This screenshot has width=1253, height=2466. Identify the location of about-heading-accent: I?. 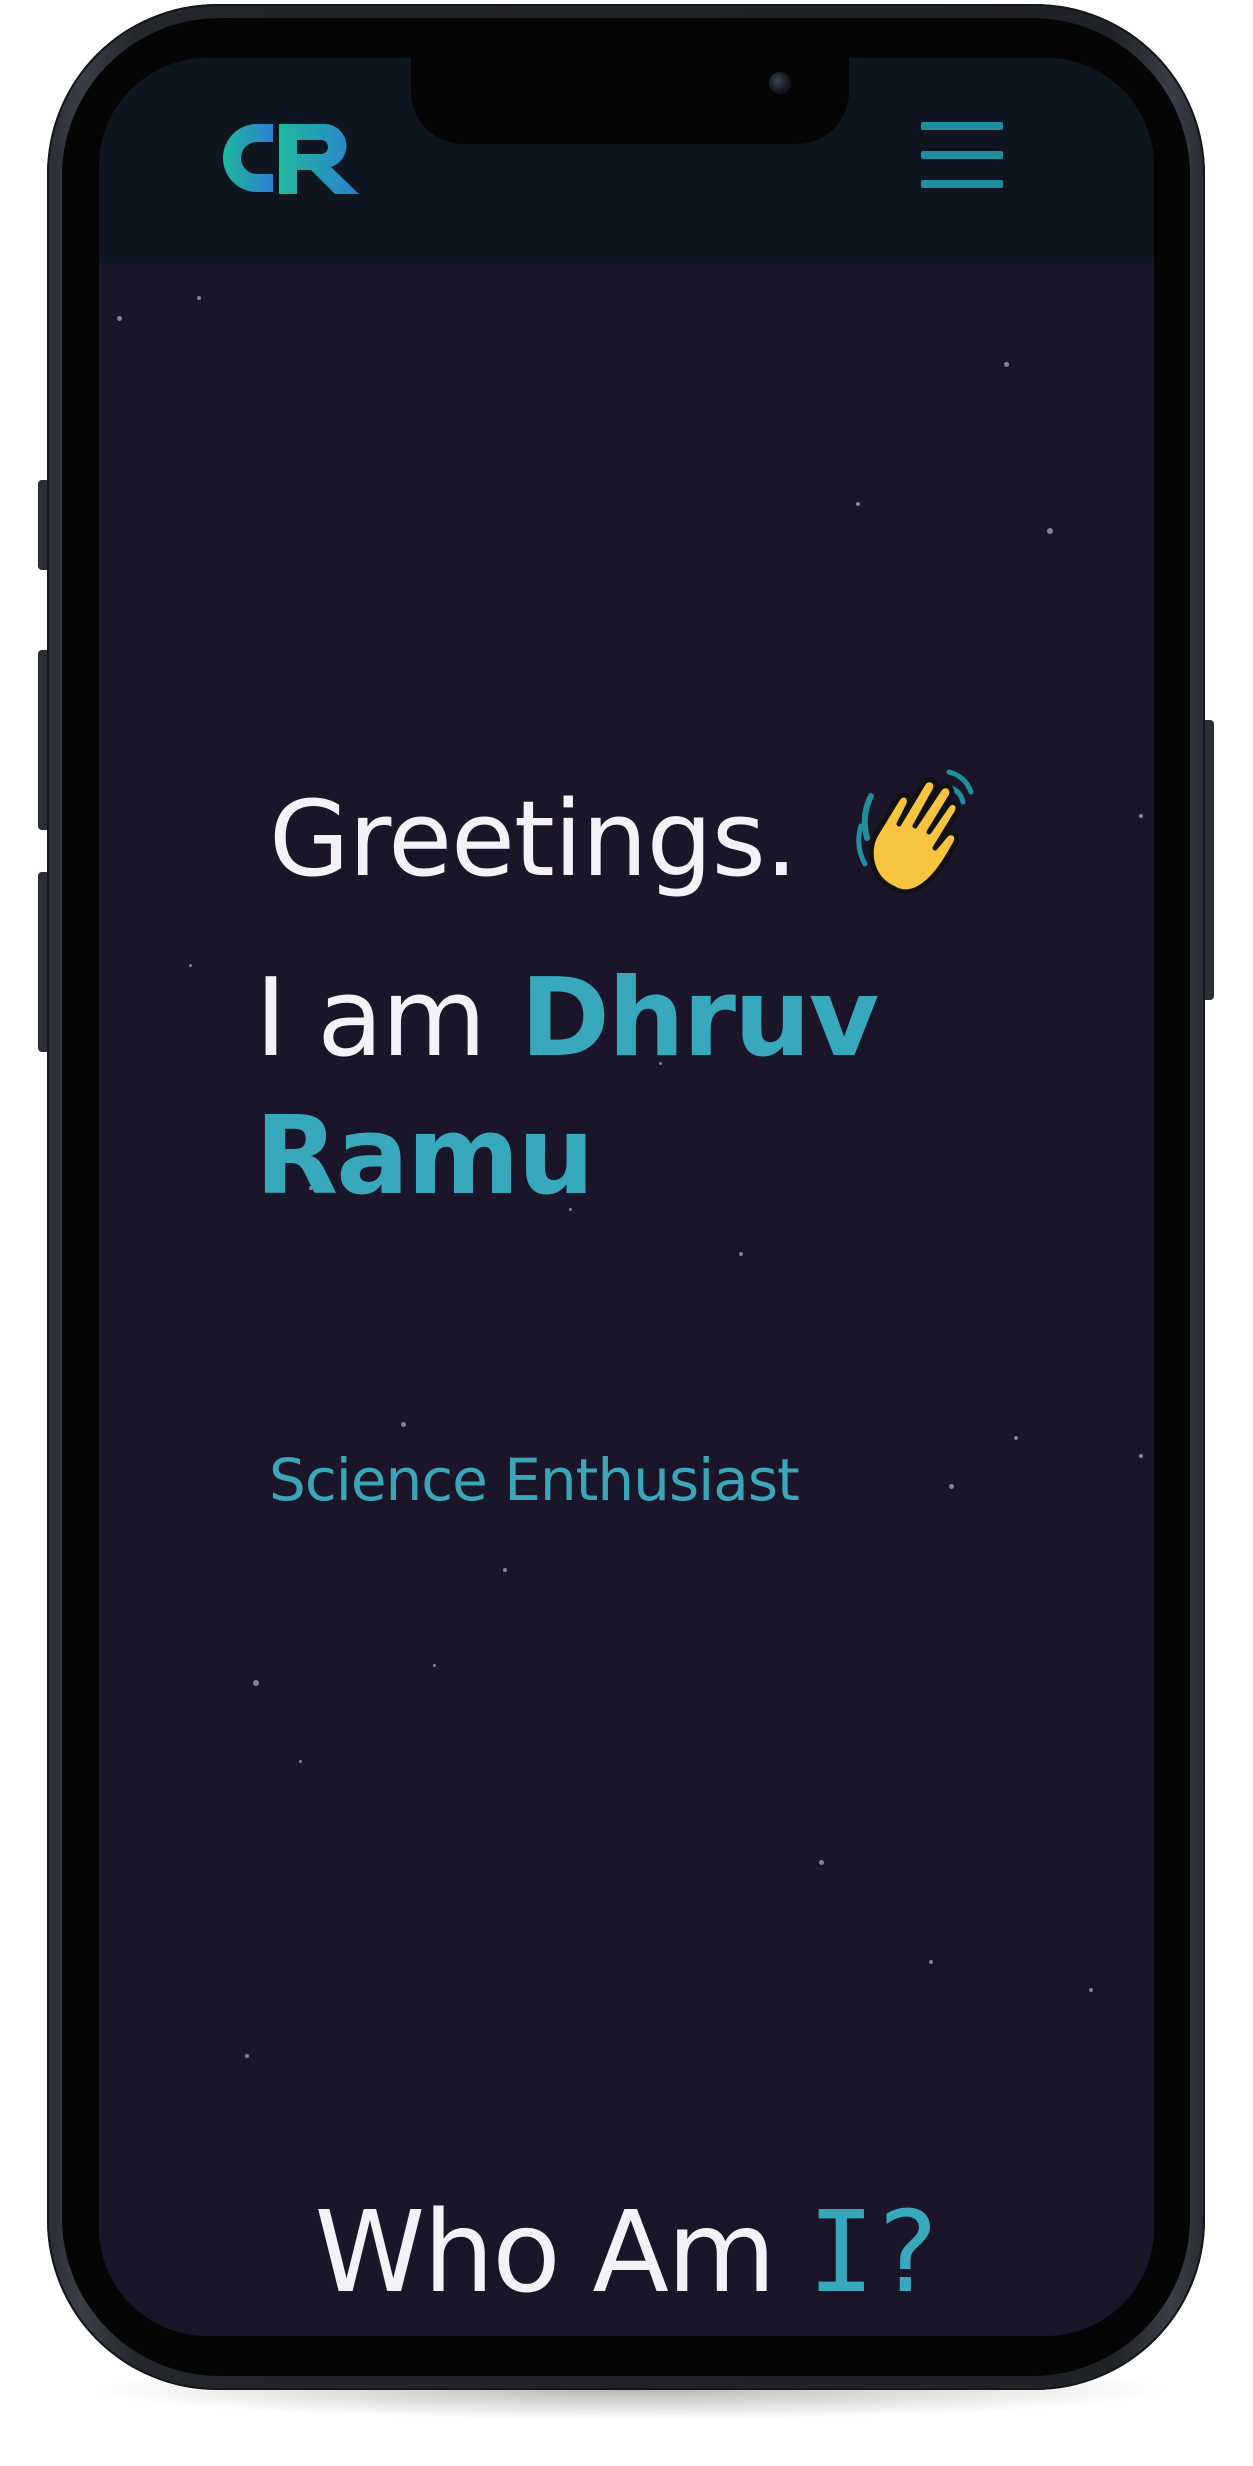
(874, 2253).